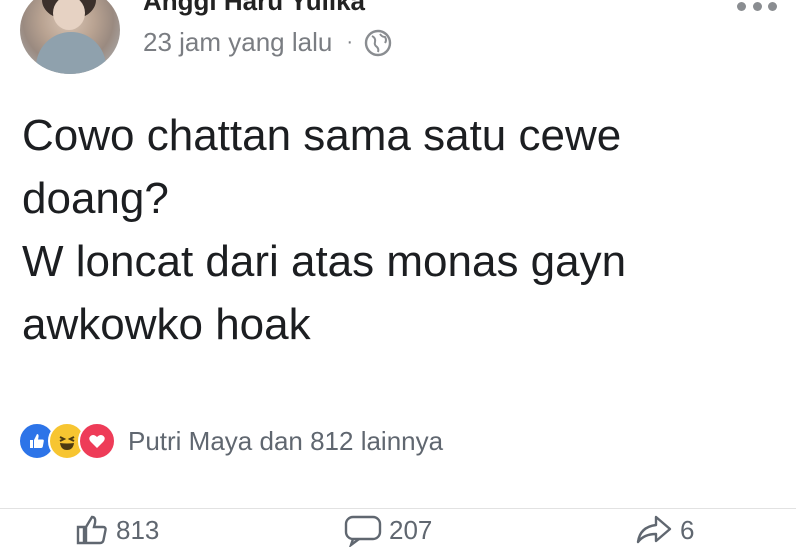 The height and width of the screenshot is (549, 796). I want to click on love-icon, so click(97, 441).